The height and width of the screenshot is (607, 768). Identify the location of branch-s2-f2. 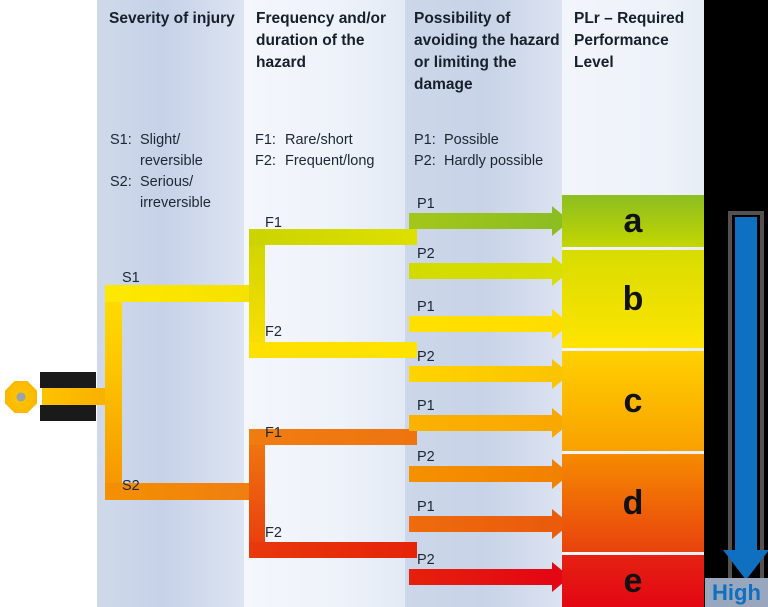
(333, 550).